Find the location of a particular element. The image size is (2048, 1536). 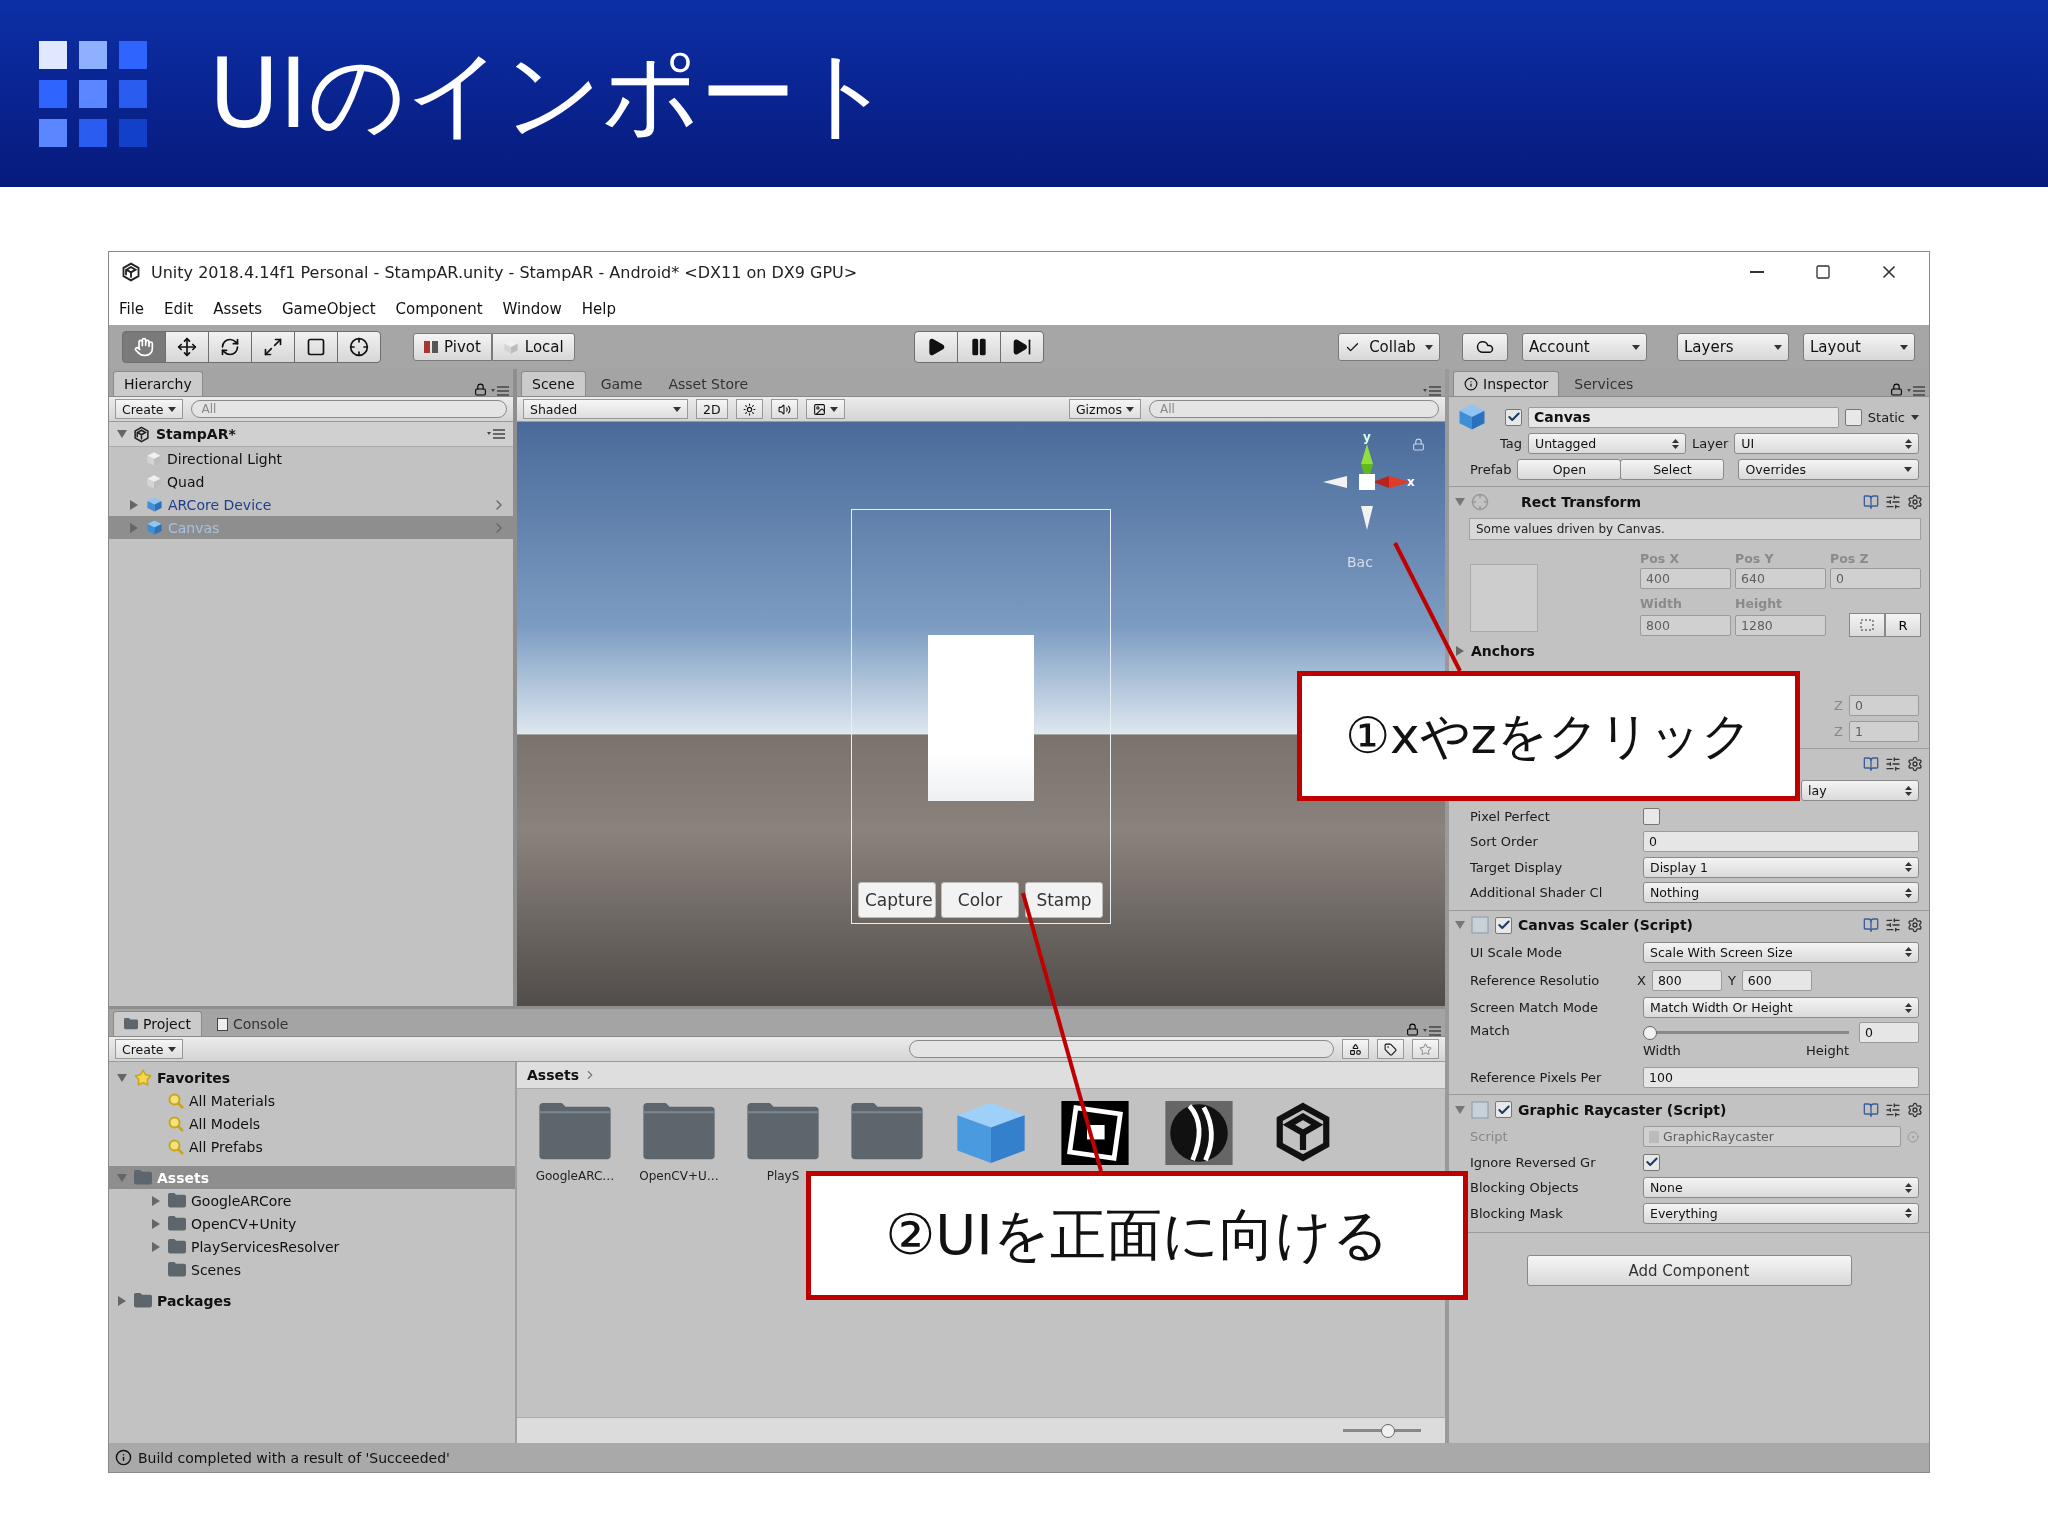

cube-icon is located at coordinates (991, 1132).